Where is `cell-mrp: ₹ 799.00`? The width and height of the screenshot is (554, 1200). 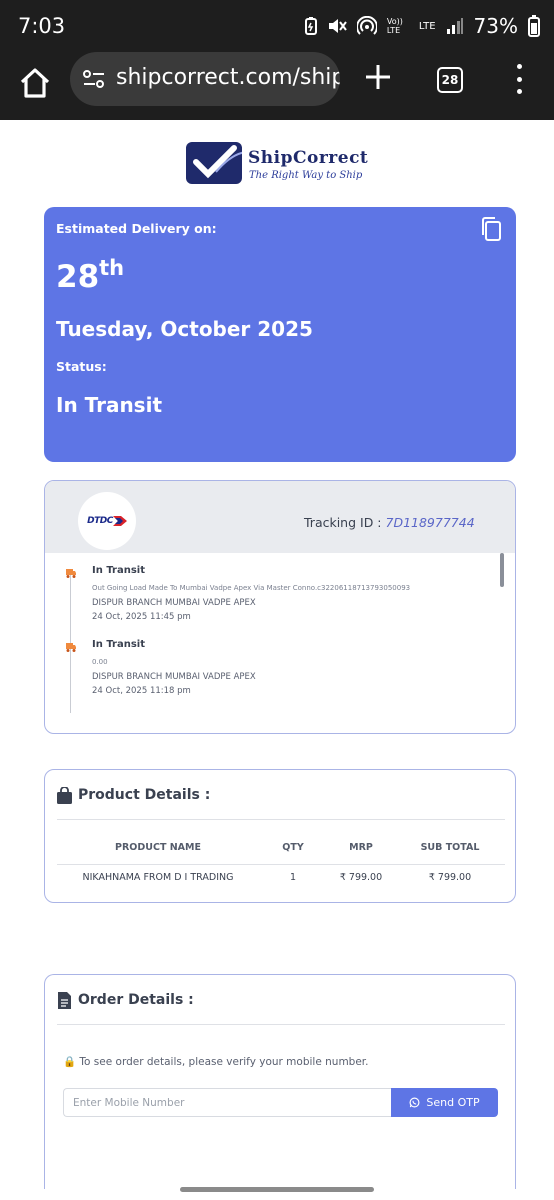 cell-mrp: ₹ 799.00 is located at coordinates (361, 877).